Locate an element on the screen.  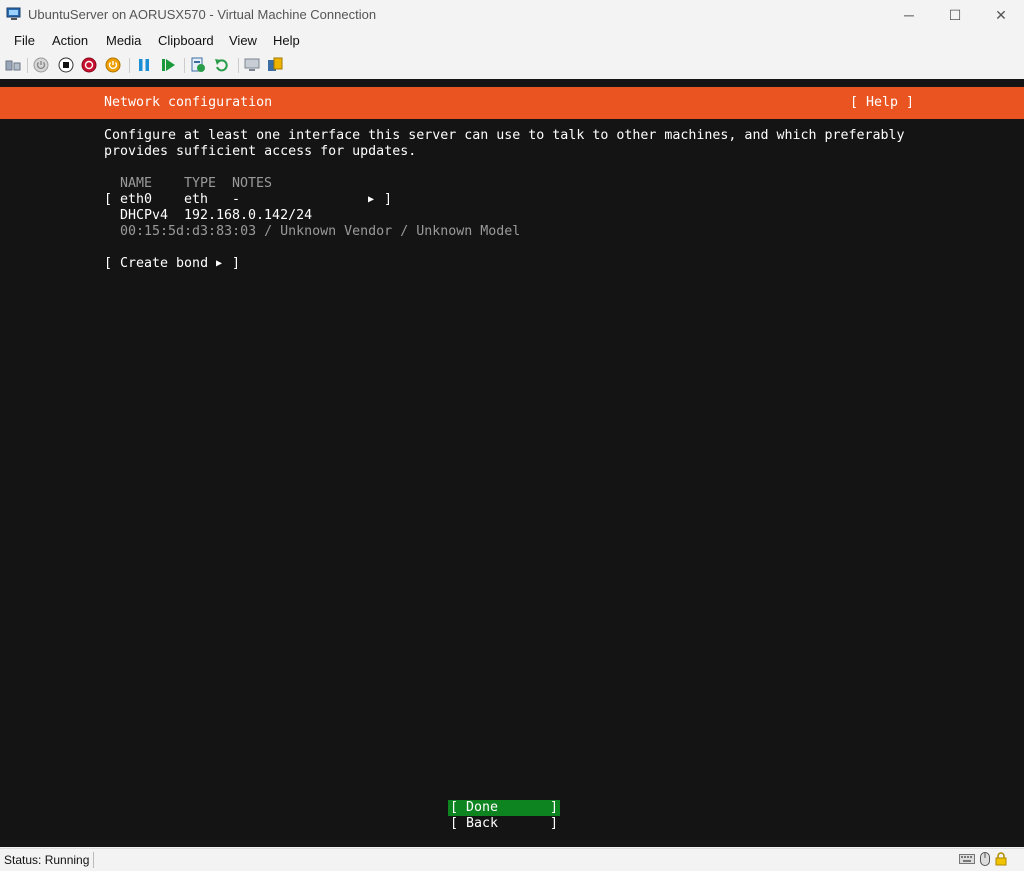
interface-type: eth is located at coordinates (196, 199).